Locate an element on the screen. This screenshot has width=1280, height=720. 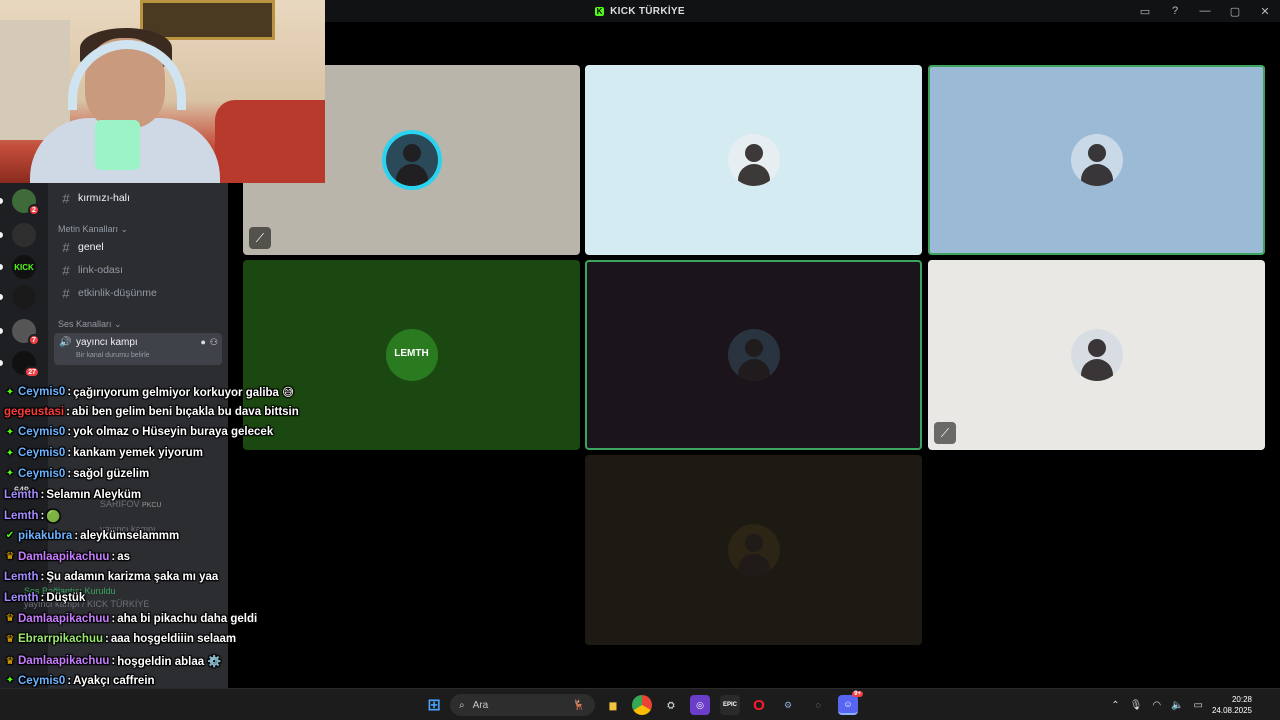
steam-icon: ⛭ is located at coordinates (671, 705).